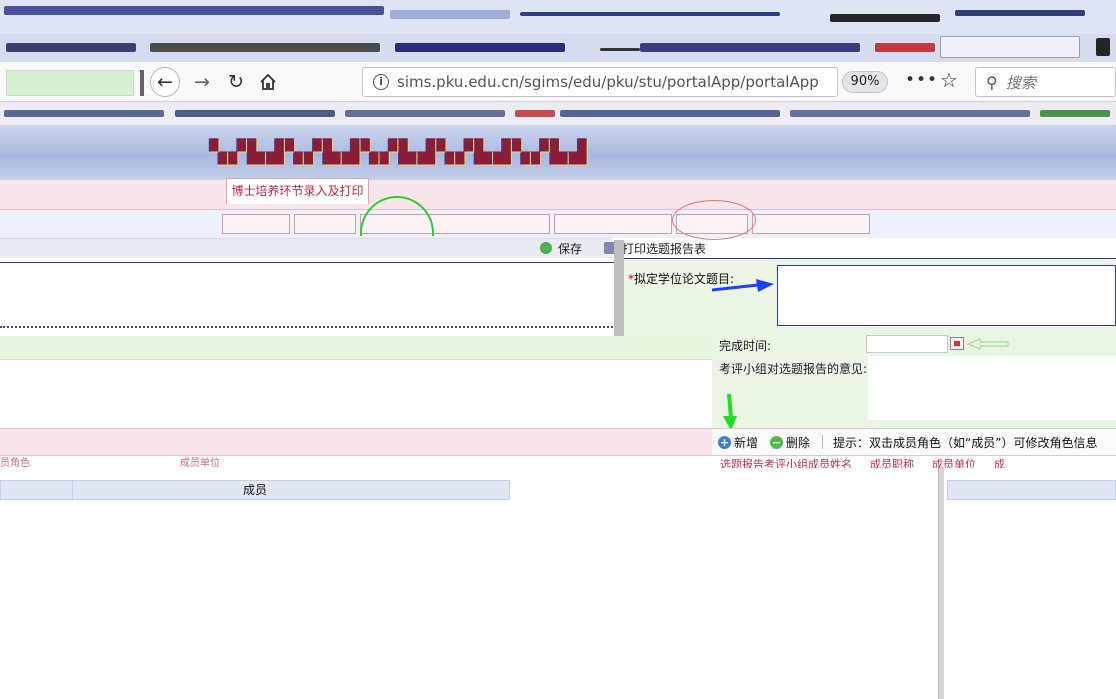 This screenshot has width=1116, height=699. I want to click on site-banner: ▚▞▙▟▚▞▙▟▚▞▙▟▚▞▙▟▚▞▙▟, so click(558, 153).